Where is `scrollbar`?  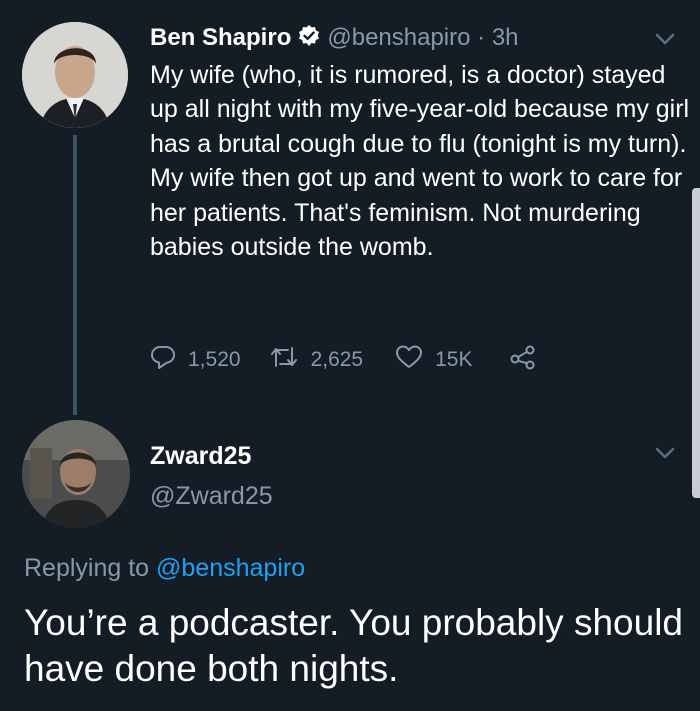 scrollbar is located at coordinates (696, 343).